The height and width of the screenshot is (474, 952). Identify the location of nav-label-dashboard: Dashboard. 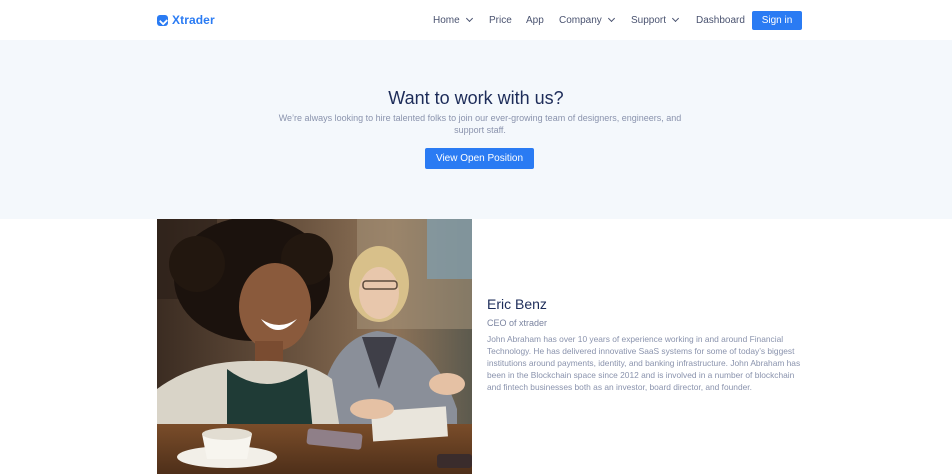
(720, 20).